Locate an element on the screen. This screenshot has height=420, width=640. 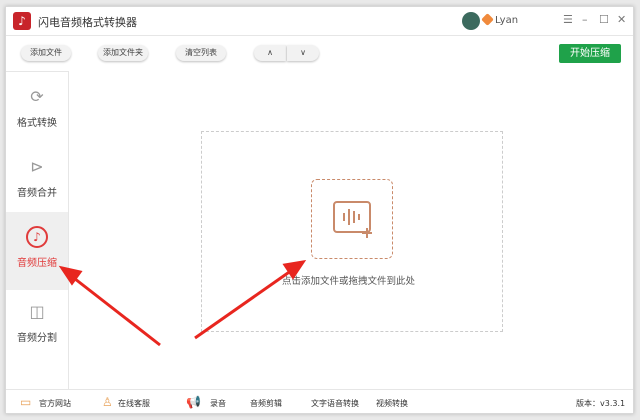
annotation-arrows is located at coordinates (182, 303).